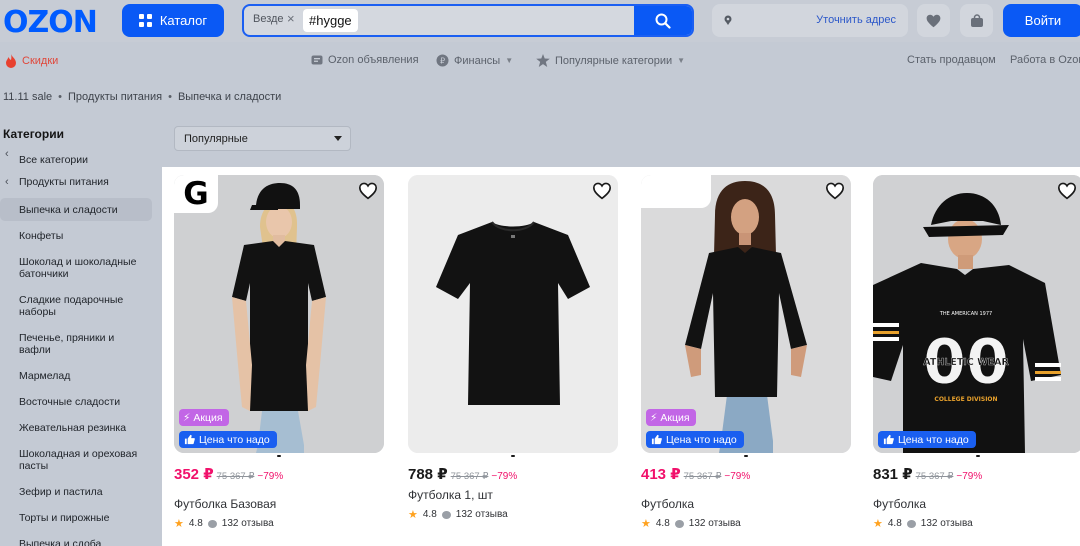 The height and width of the screenshot is (546, 1080). I want to click on category-label: Продукты питания, so click(64, 182).